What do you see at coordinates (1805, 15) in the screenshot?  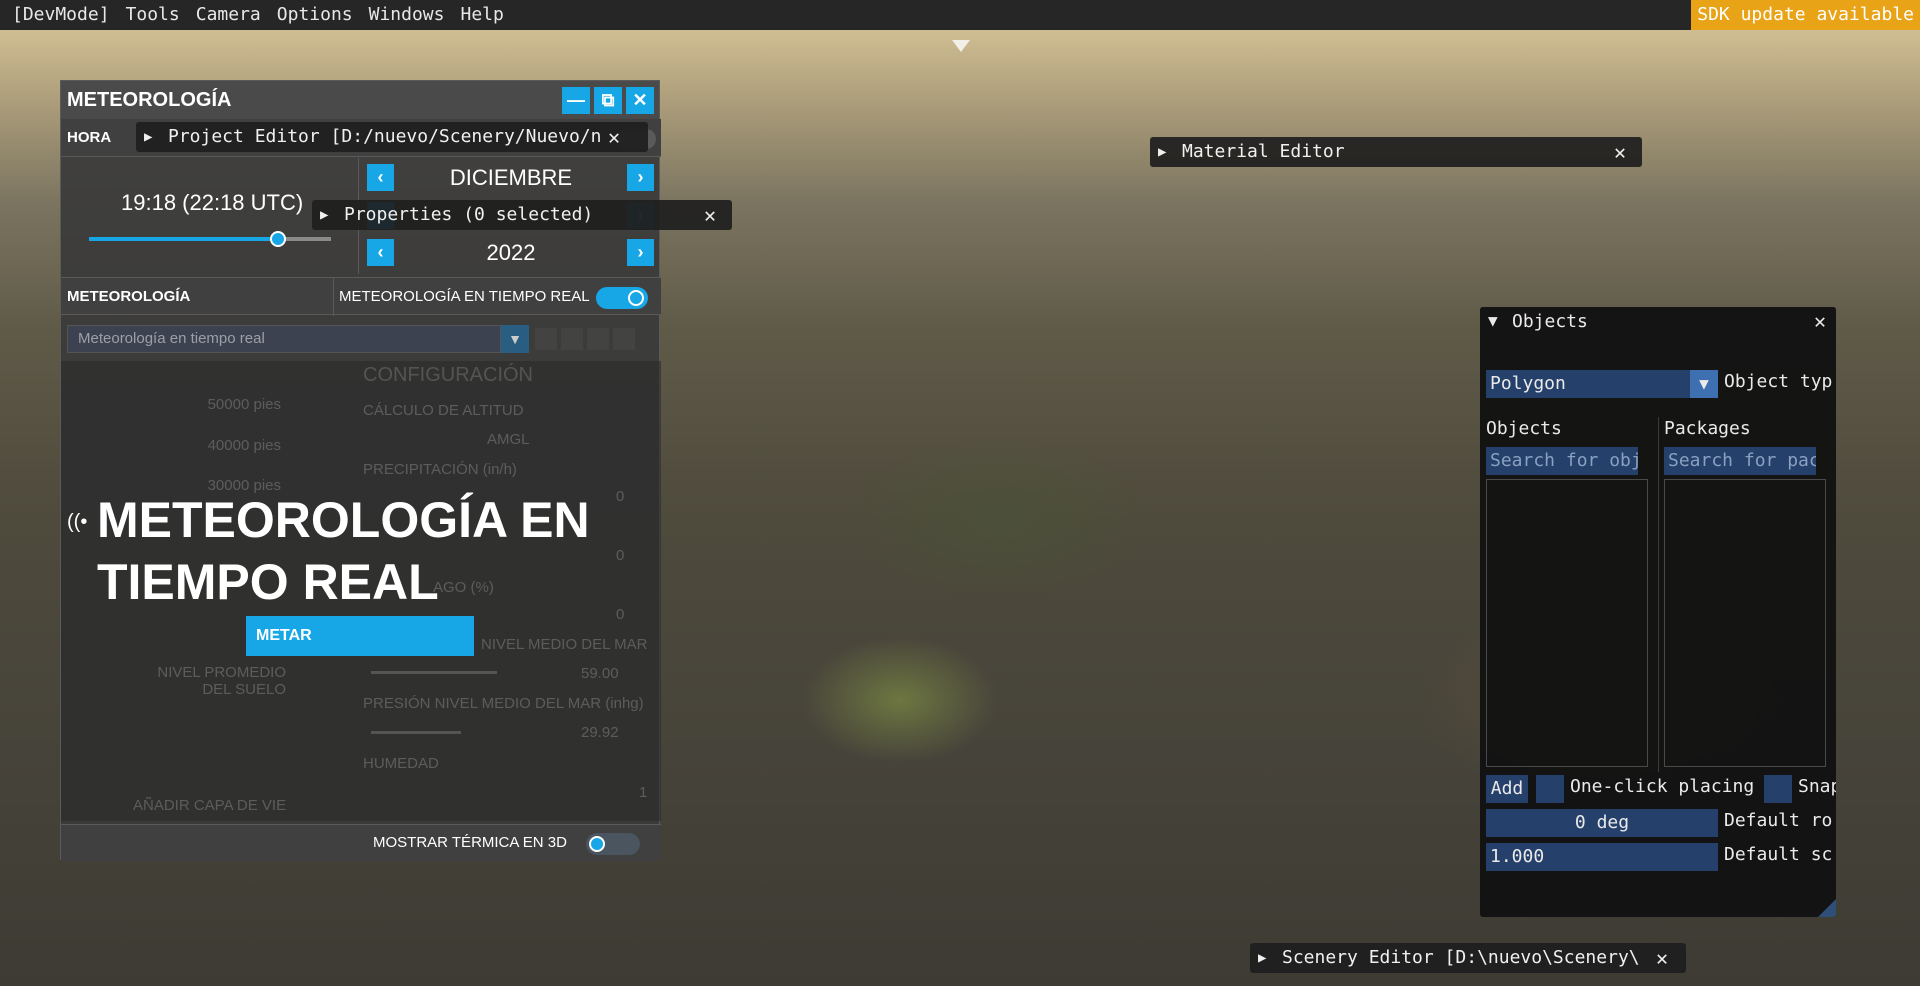 I see `sdk-update-notice: SDK update available` at bounding box center [1805, 15].